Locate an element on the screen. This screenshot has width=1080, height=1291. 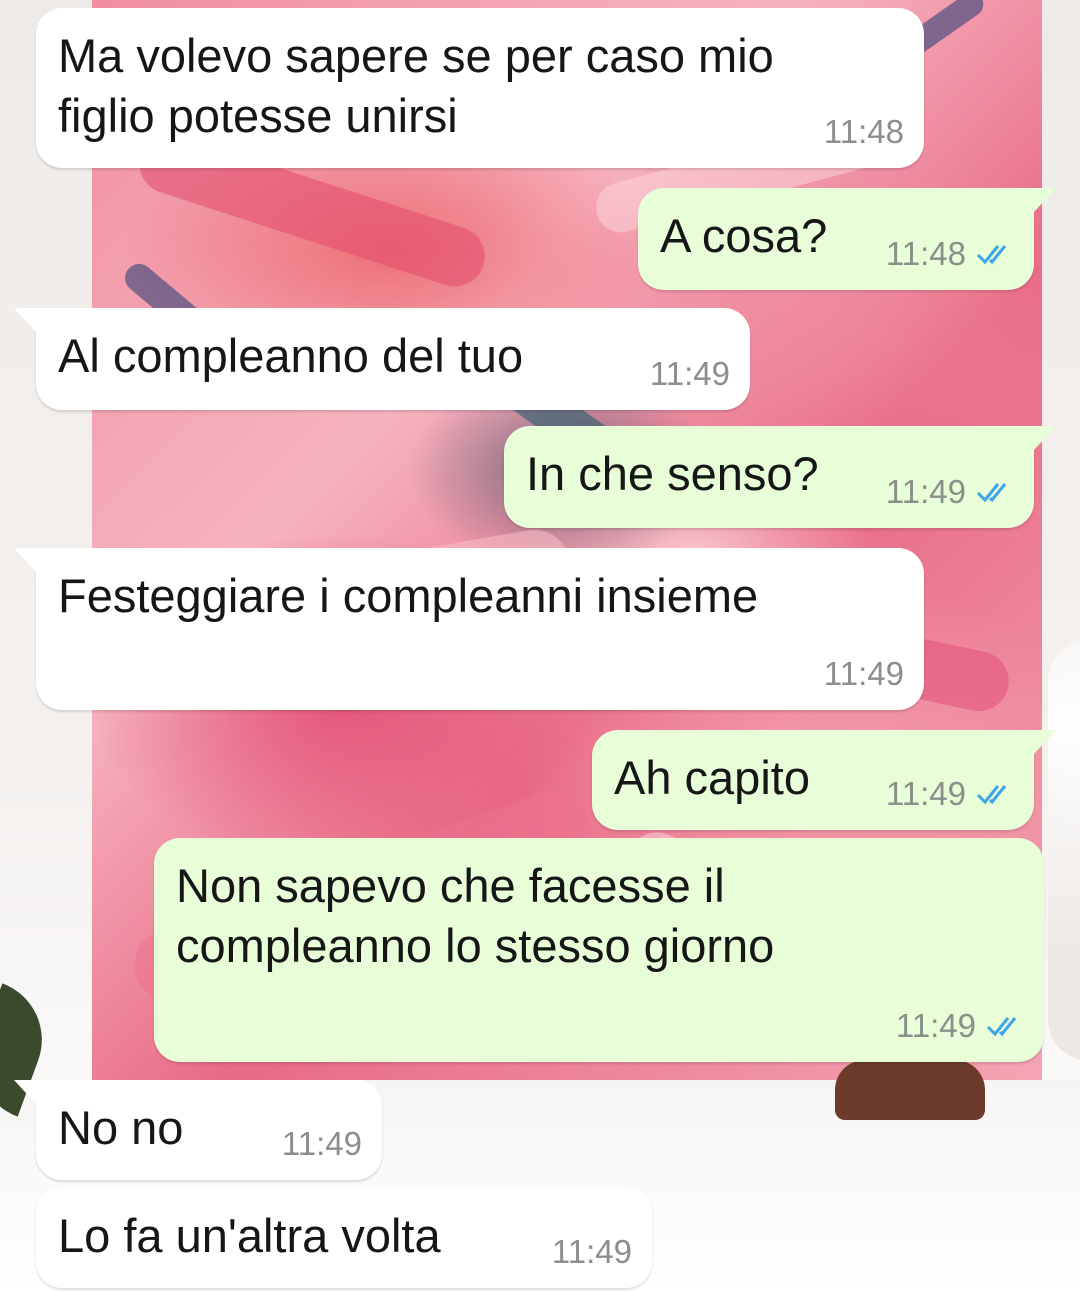
message-text: Al compleanno del tuo is located at coordinates (291, 355).